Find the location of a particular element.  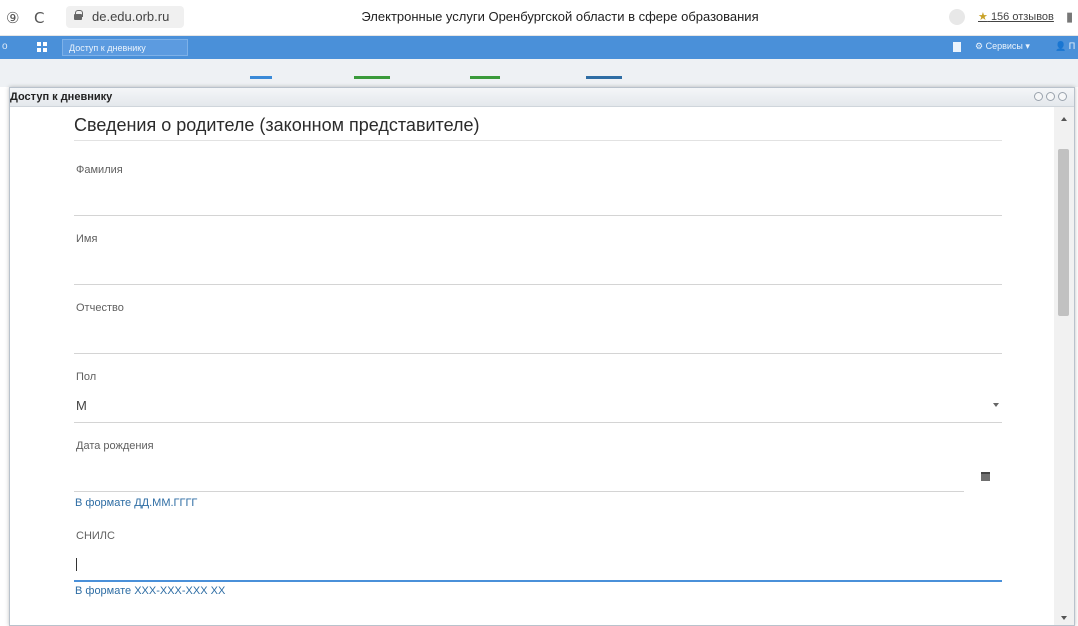

gear-icon: ⚙ is located at coordinates (979, 46).